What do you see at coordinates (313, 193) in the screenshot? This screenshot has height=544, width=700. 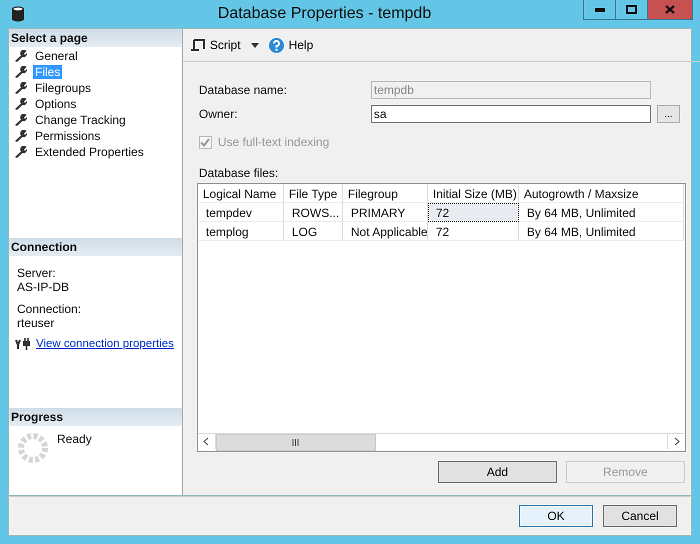 I see `column-header: File Type` at bounding box center [313, 193].